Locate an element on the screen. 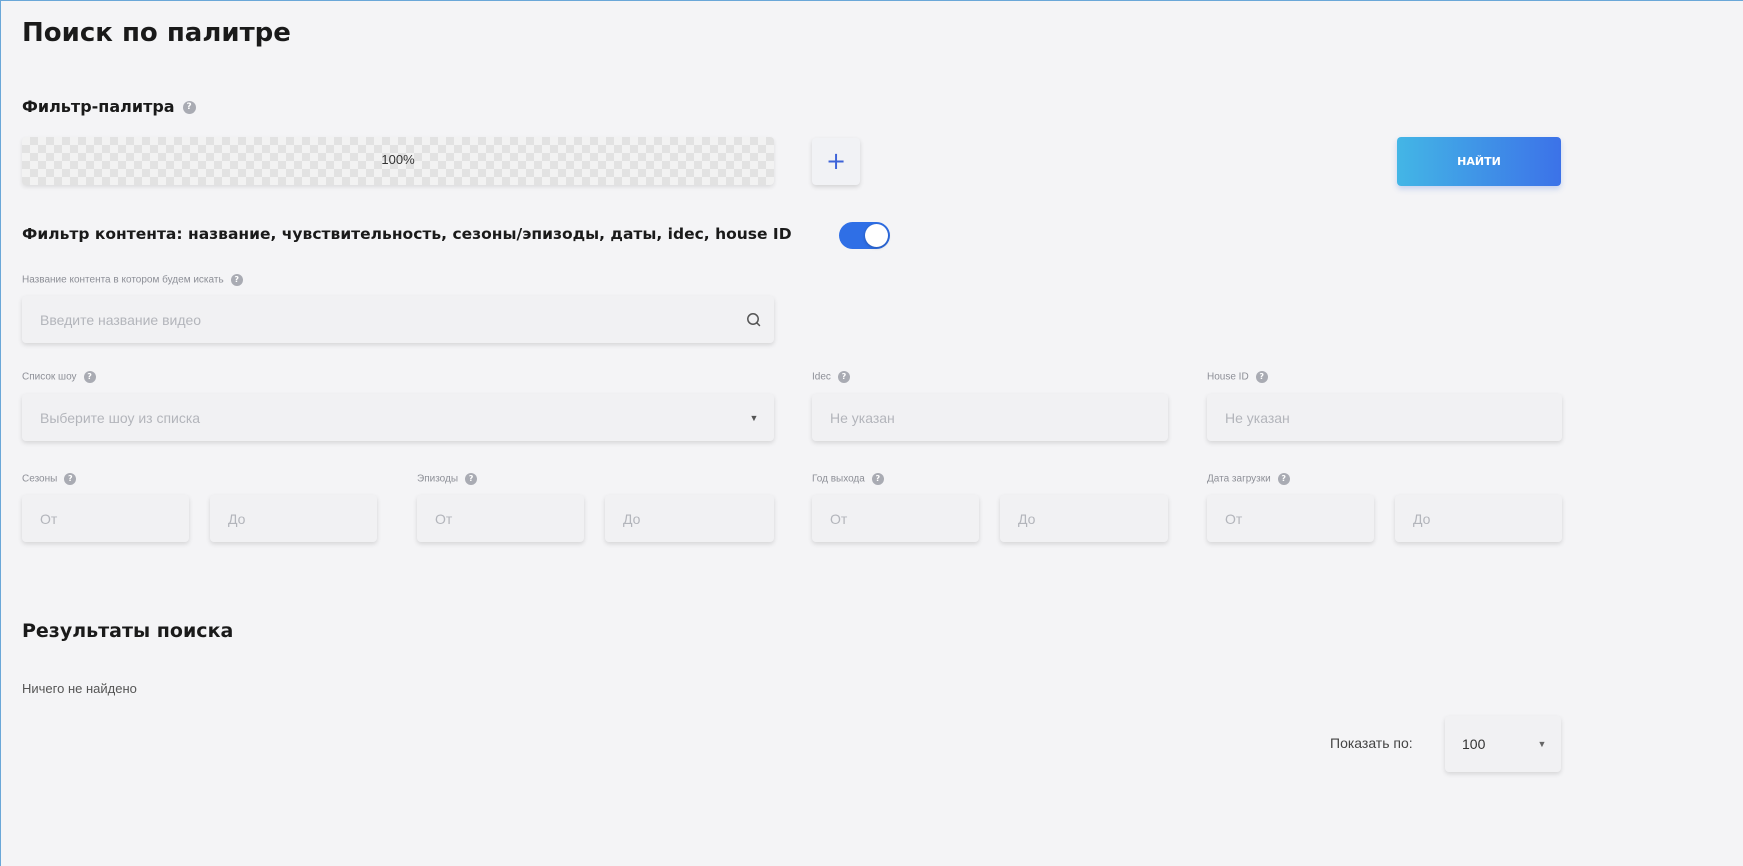 This screenshot has width=1743, height=866. upload-date-from-placeholder: От is located at coordinates (1234, 518).